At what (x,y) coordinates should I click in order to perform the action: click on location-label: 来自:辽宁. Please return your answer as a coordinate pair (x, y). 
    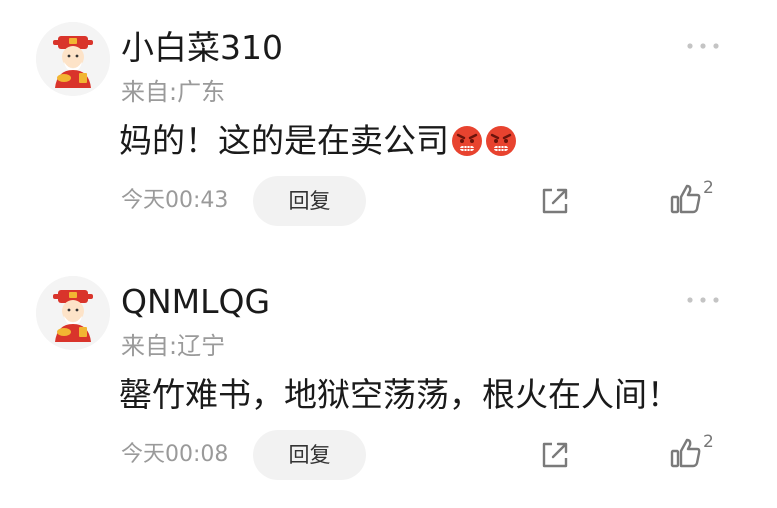
    Looking at the image, I should click on (173, 346).